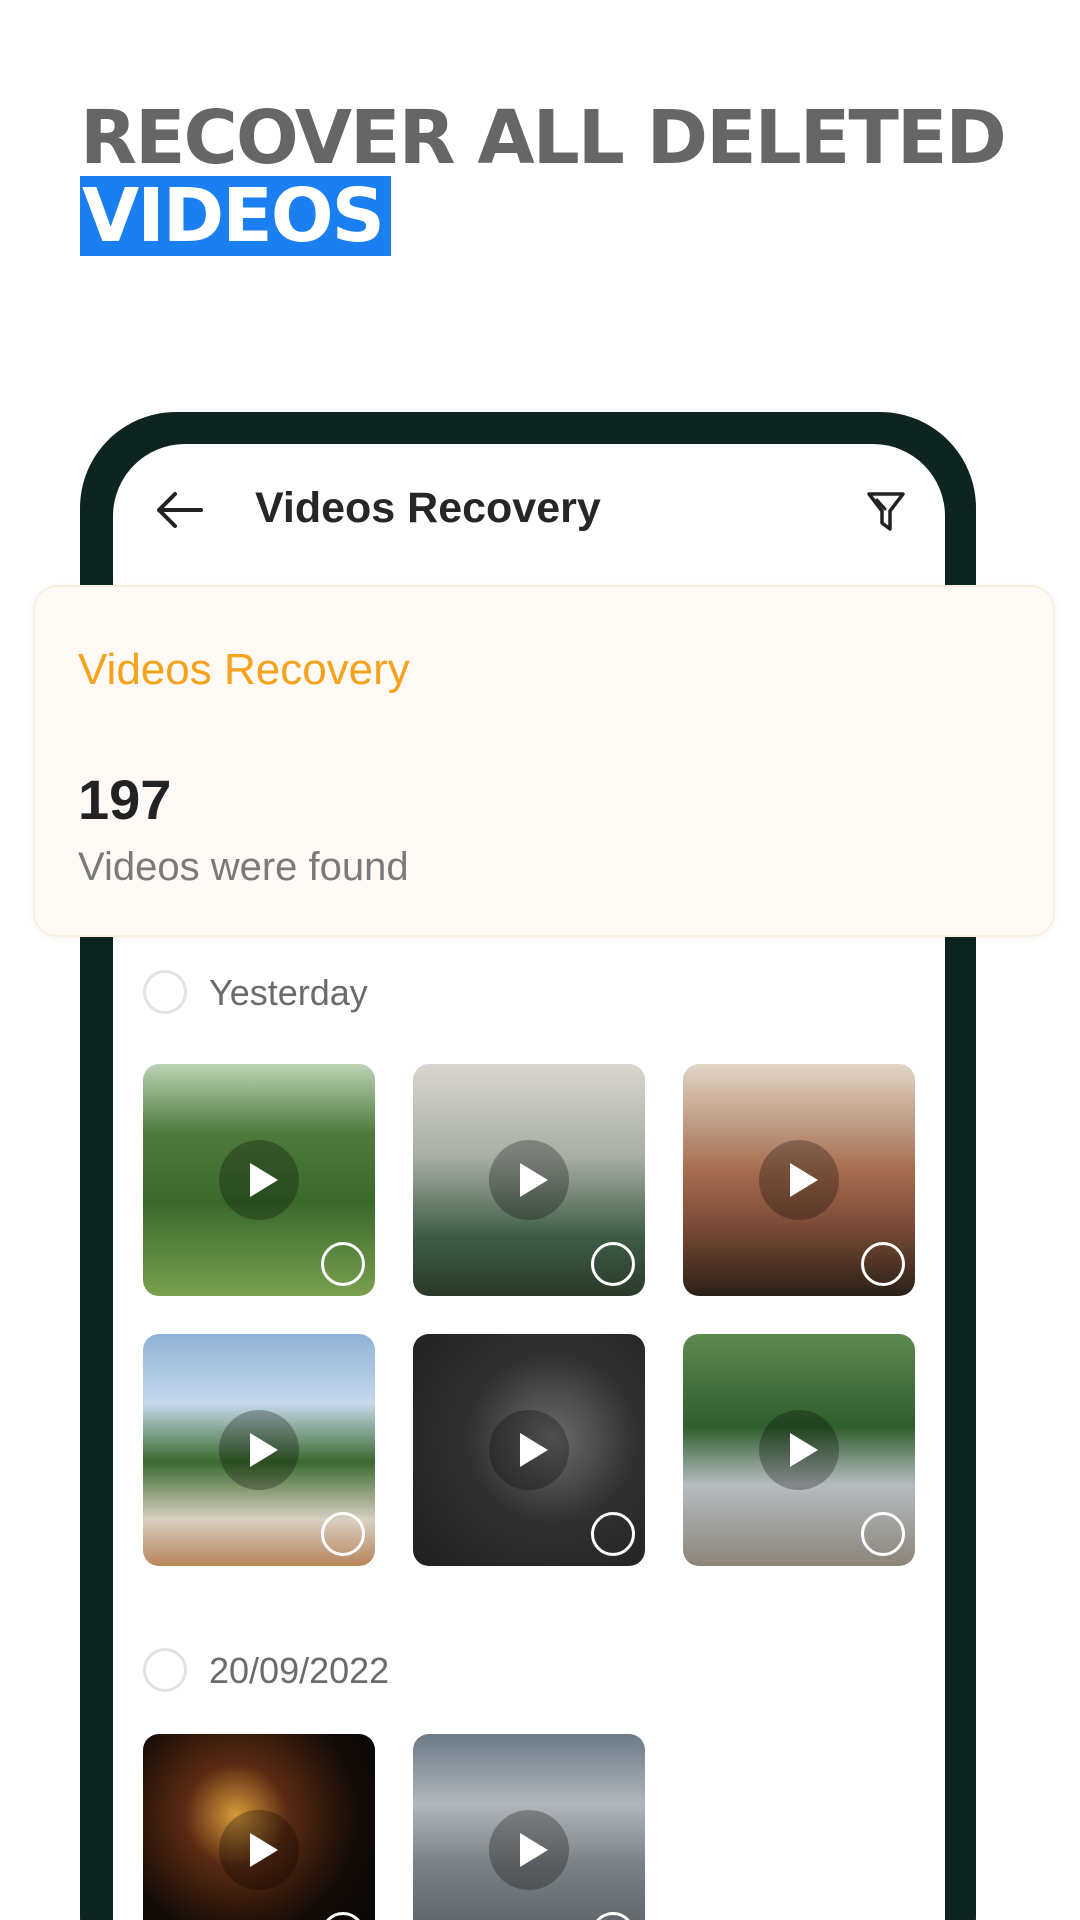  What do you see at coordinates (543, 138) in the screenshot?
I see `headline-line-1: RECOVER ALL DELETED` at bounding box center [543, 138].